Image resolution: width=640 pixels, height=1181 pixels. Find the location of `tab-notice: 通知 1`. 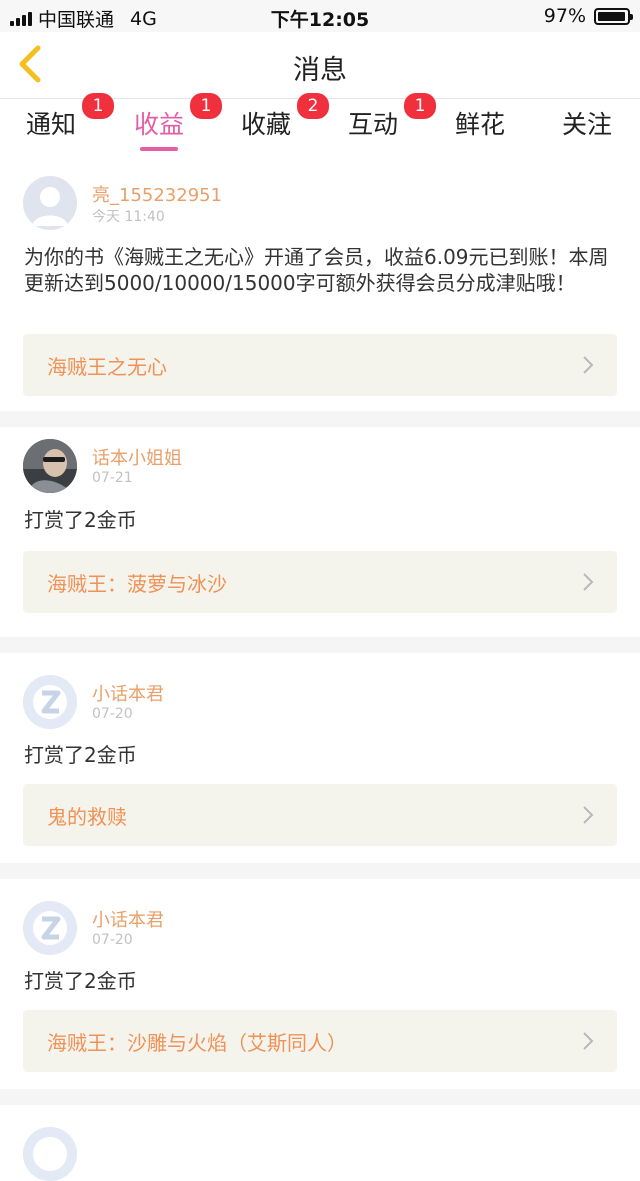

tab-notice: 通知 1 is located at coordinates (70, 117).